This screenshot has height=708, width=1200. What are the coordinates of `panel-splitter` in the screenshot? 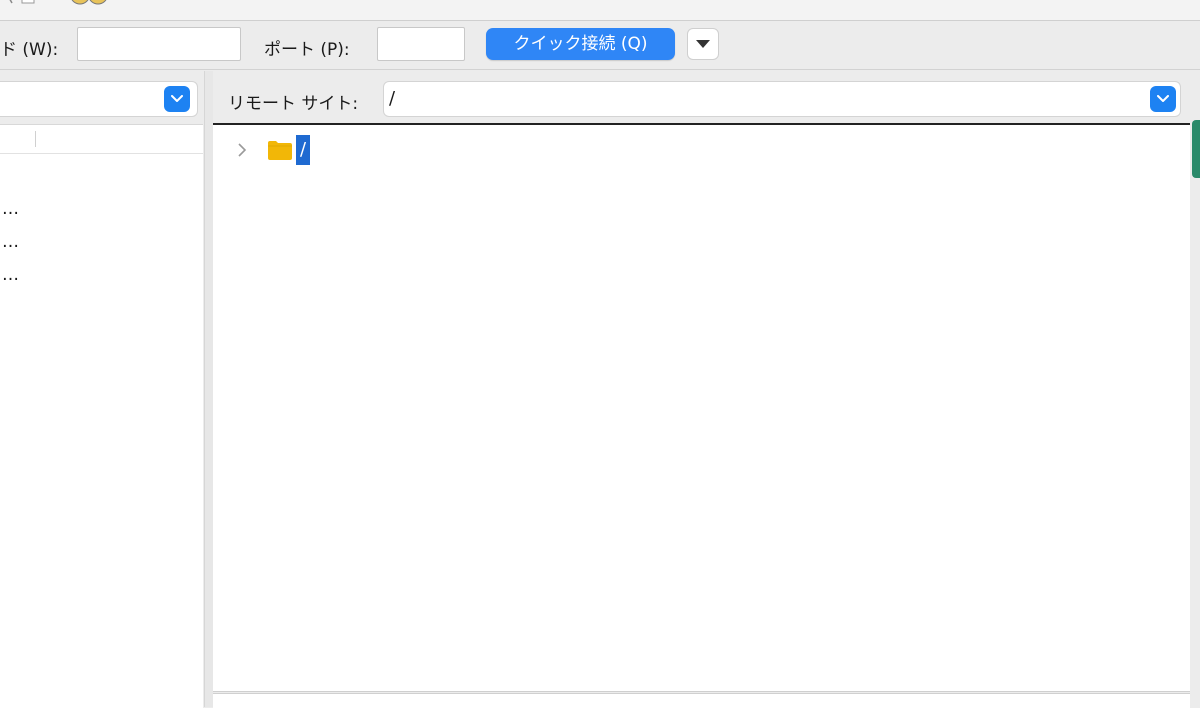 It's located at (208, 389).